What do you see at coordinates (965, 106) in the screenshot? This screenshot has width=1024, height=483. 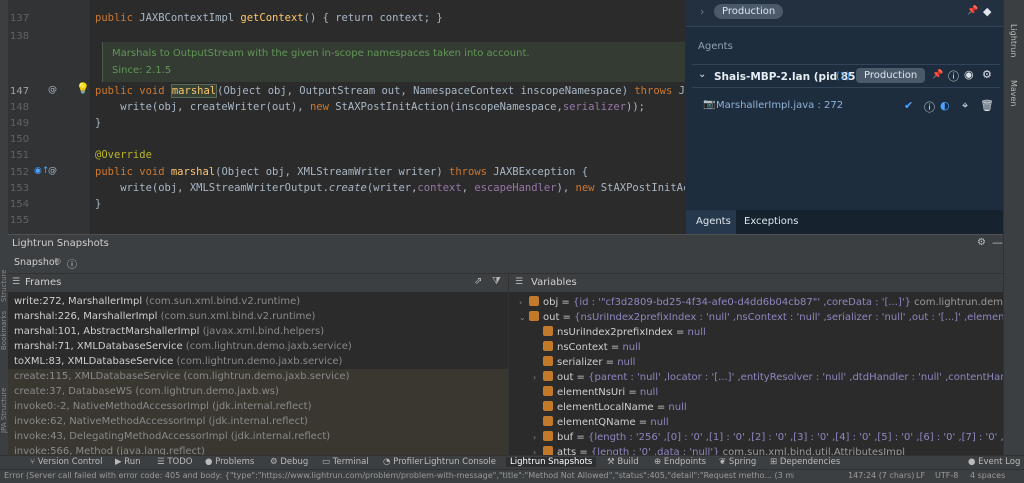 I see `target-icon: ⌖` at bounding box center [965, 106].